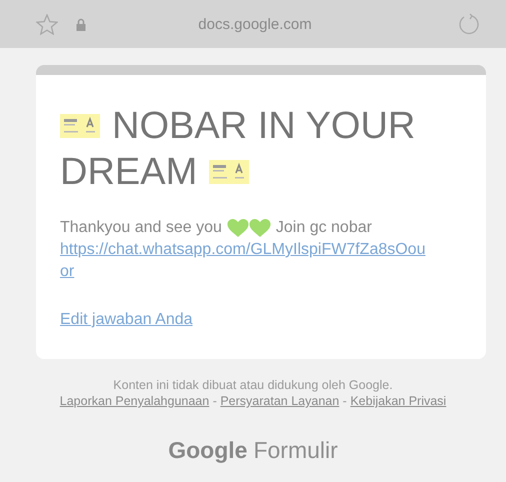 The image size is (506, 482). I want to click on message-text: Thankyou and see you, so click(141, 228).